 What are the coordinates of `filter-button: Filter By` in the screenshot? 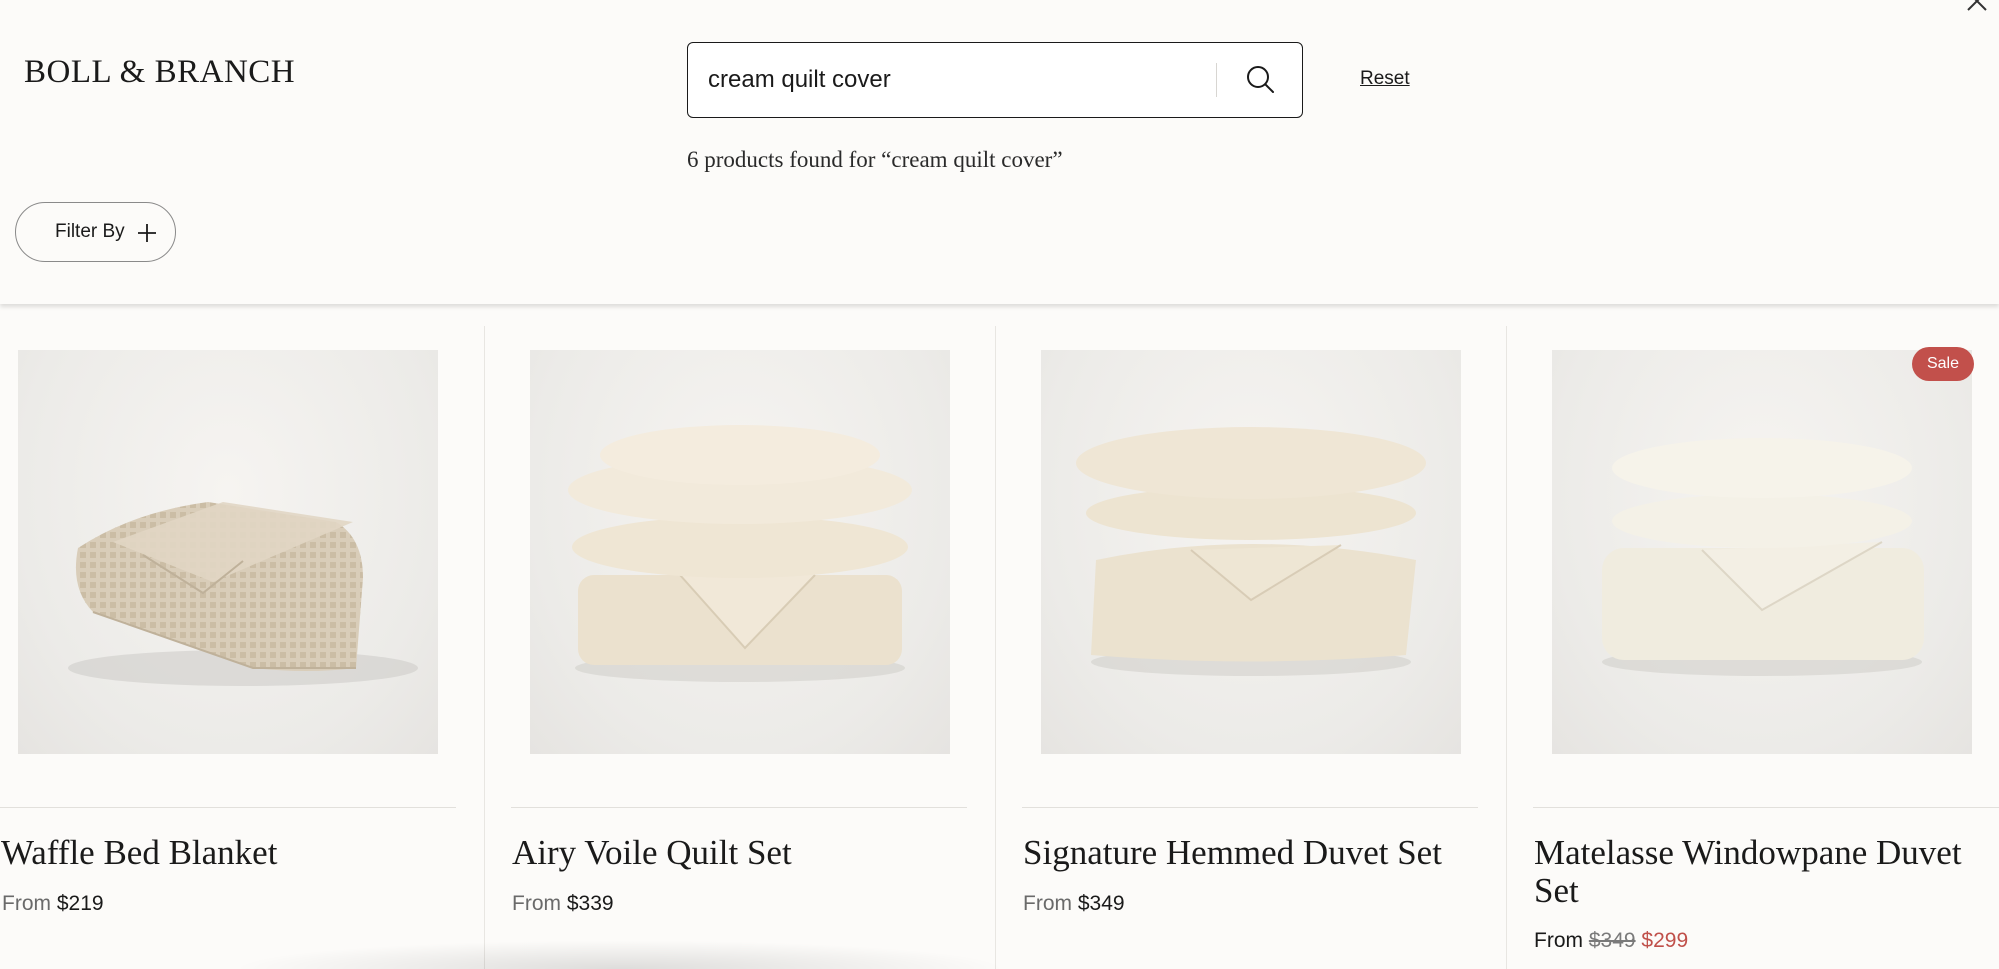 It's located at (95, 232).